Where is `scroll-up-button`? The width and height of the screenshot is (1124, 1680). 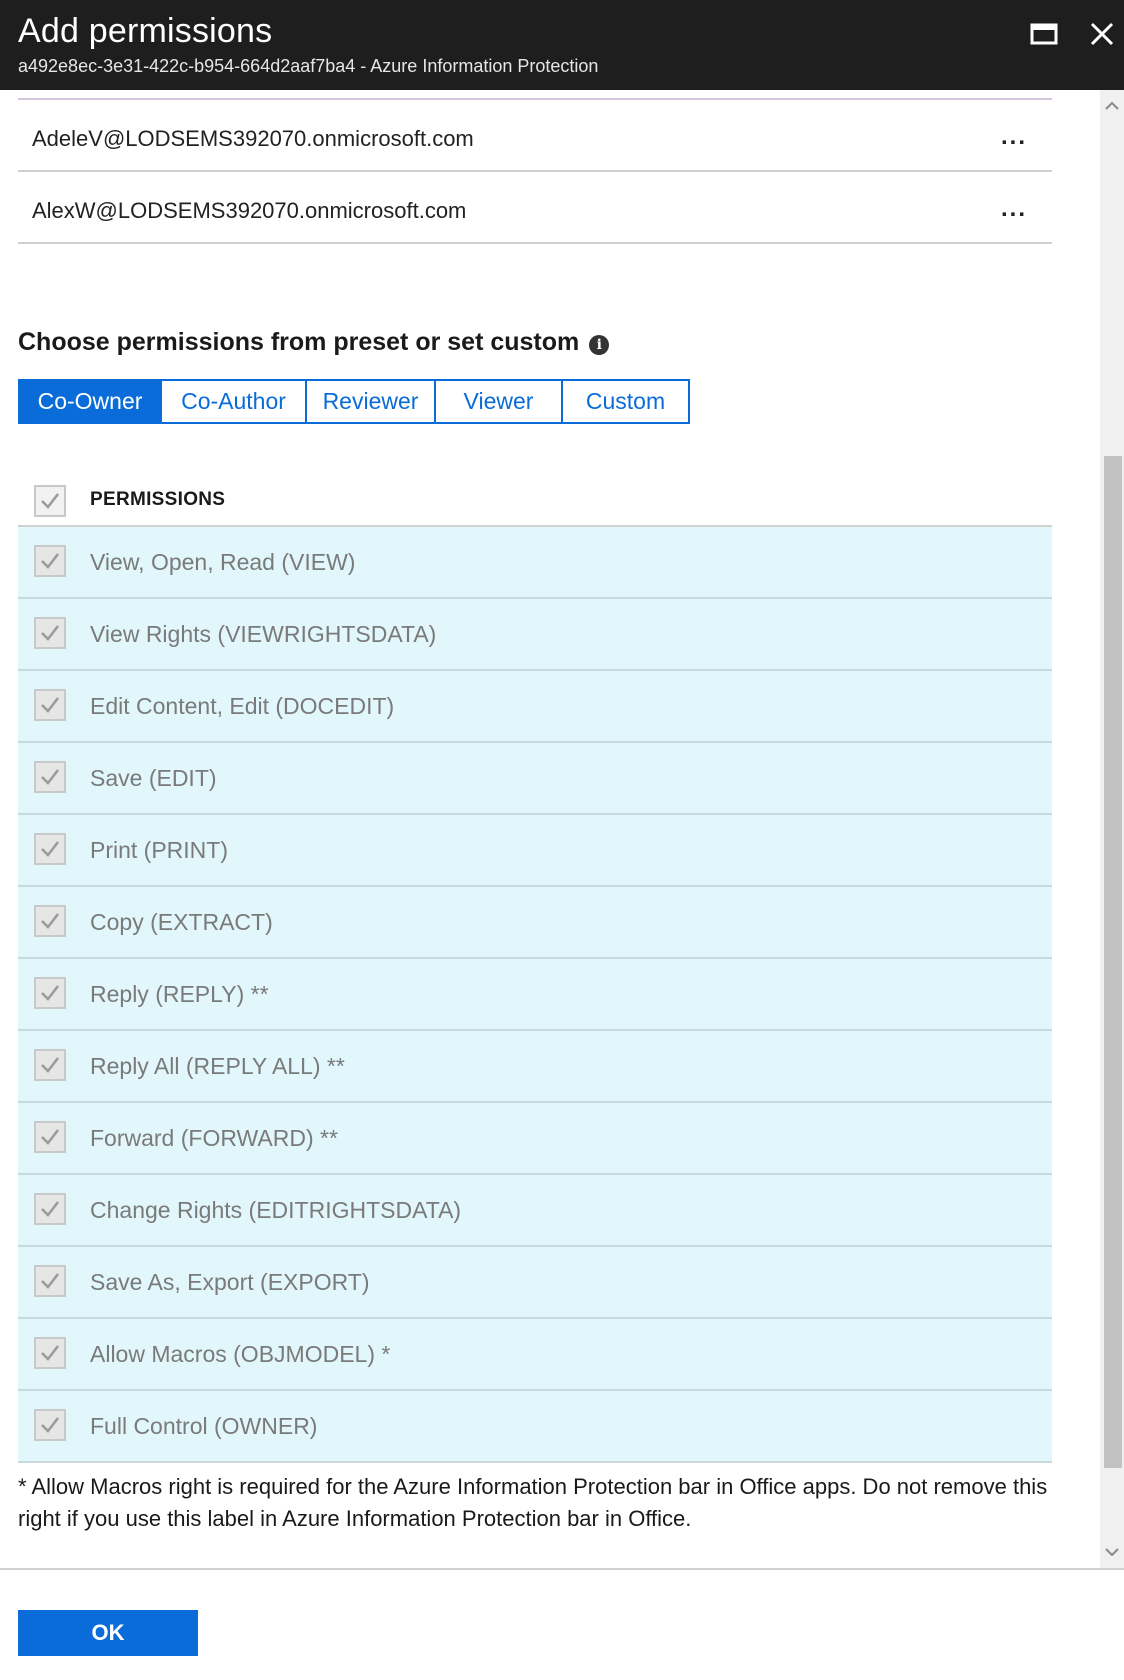
scroll-up-button is located at coordinates (1112, 106).